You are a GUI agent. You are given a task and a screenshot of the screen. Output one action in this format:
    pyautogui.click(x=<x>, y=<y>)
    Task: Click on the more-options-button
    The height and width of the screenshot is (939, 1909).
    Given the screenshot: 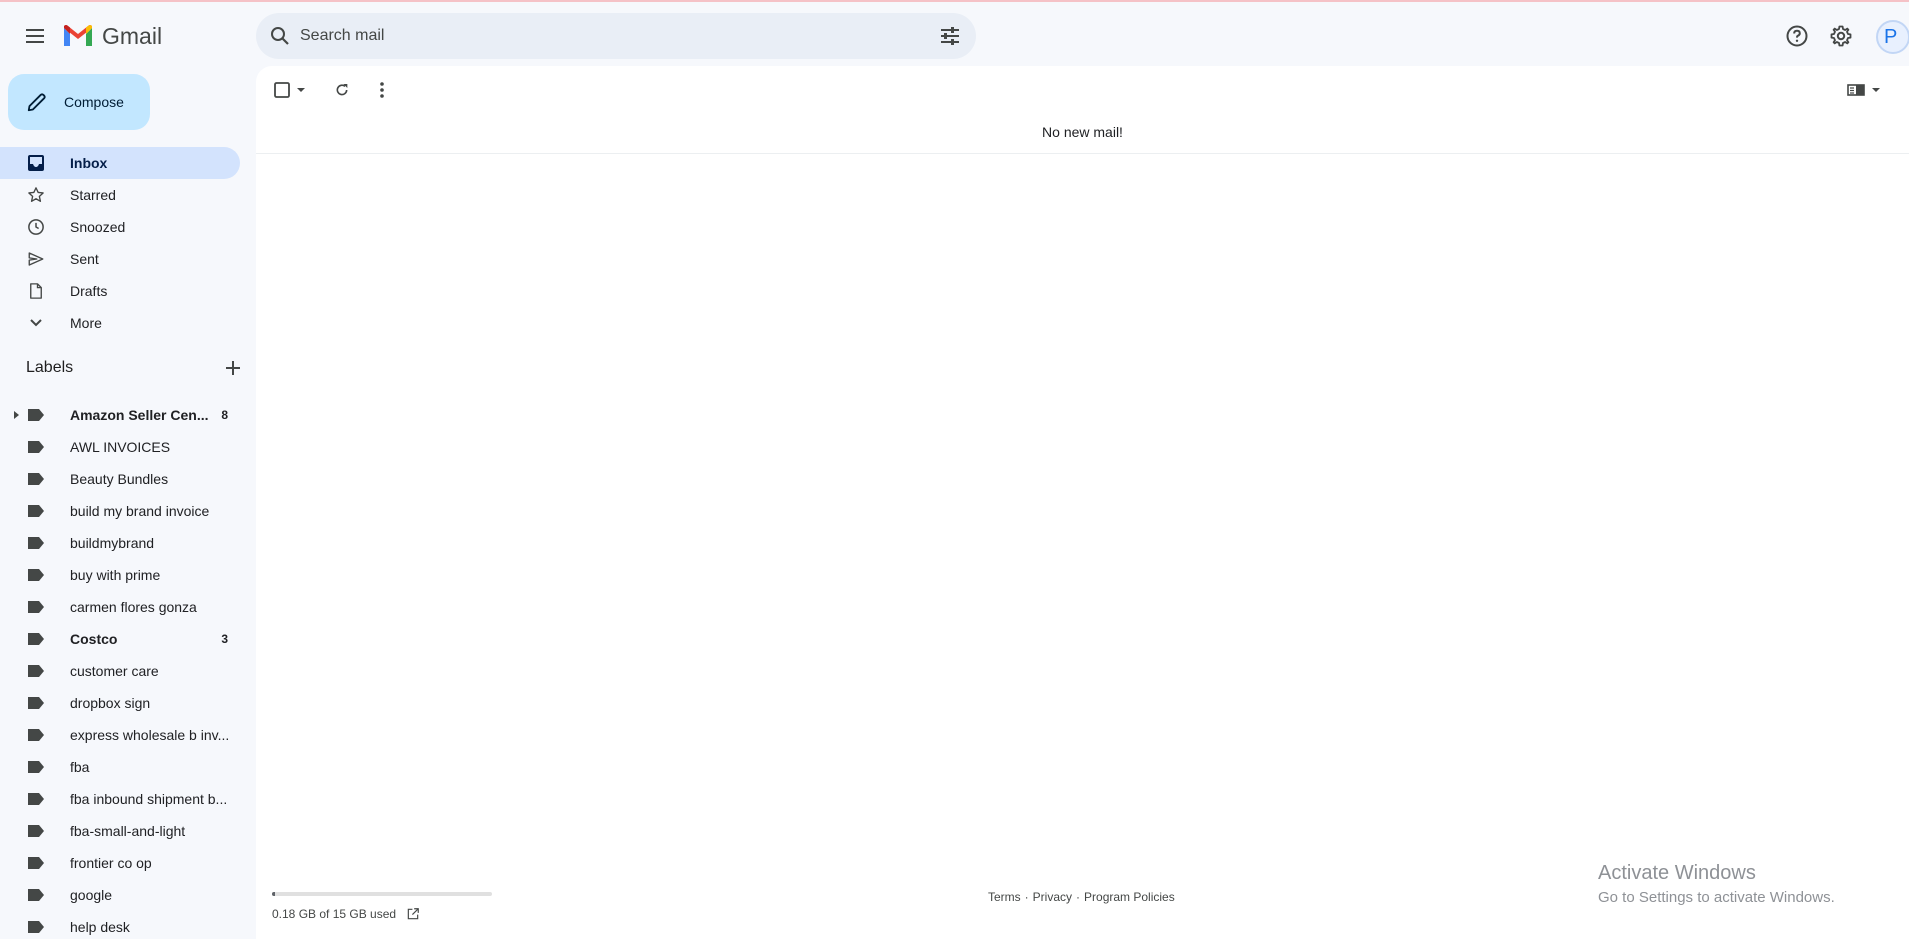 What is the action you would take?
    pyautogui.click(x=382, y=90)
    